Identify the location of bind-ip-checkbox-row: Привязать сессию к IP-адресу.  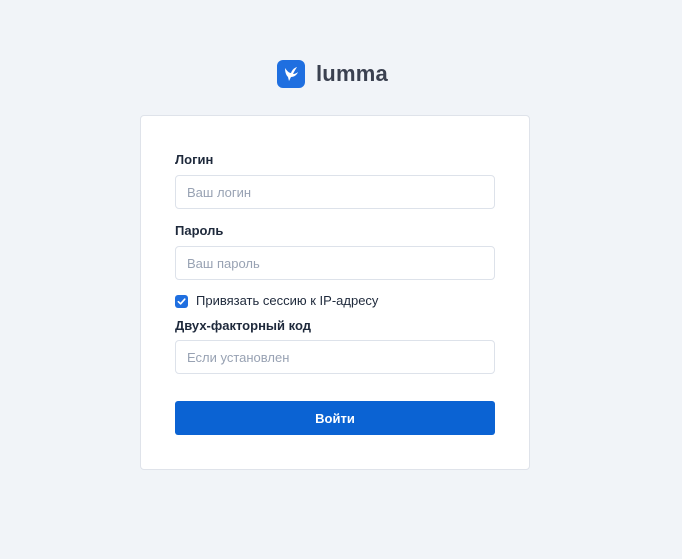
(276, 301).